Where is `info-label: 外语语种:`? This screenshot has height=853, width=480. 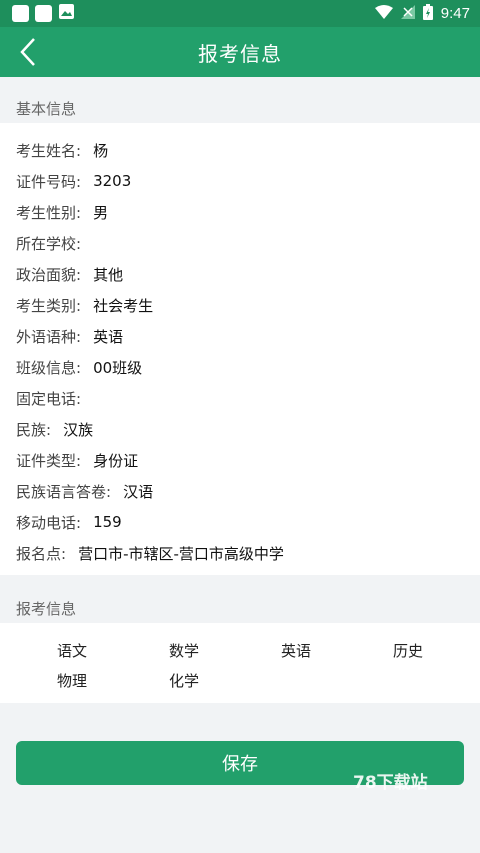 info-label: 外语语种: is located at coordinates (49, 336).